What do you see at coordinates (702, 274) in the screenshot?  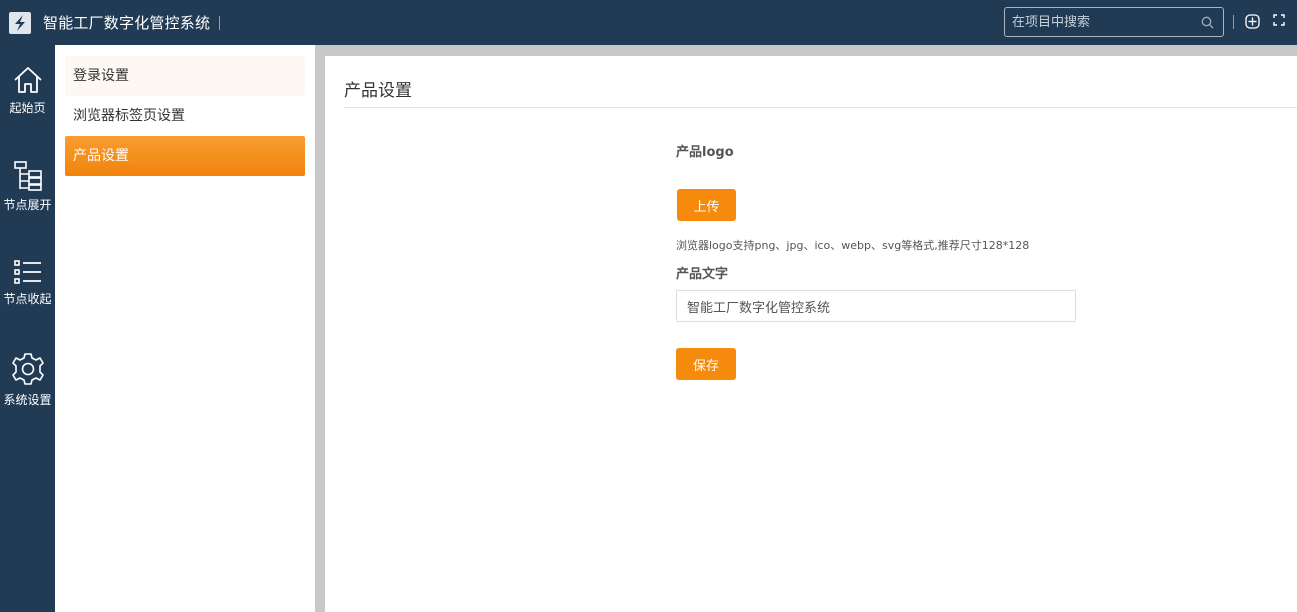 I see `product-text-label: 产品文字` at bounding box center [702, 274].